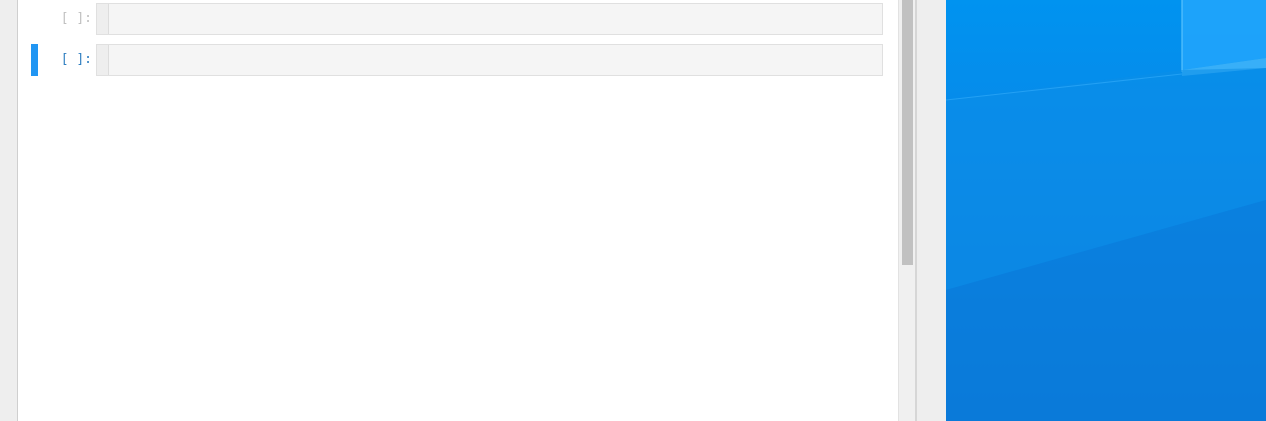 This screenshot has height=421, width=1266. I want to click on scrollbar-thumb, so click(907, 132).